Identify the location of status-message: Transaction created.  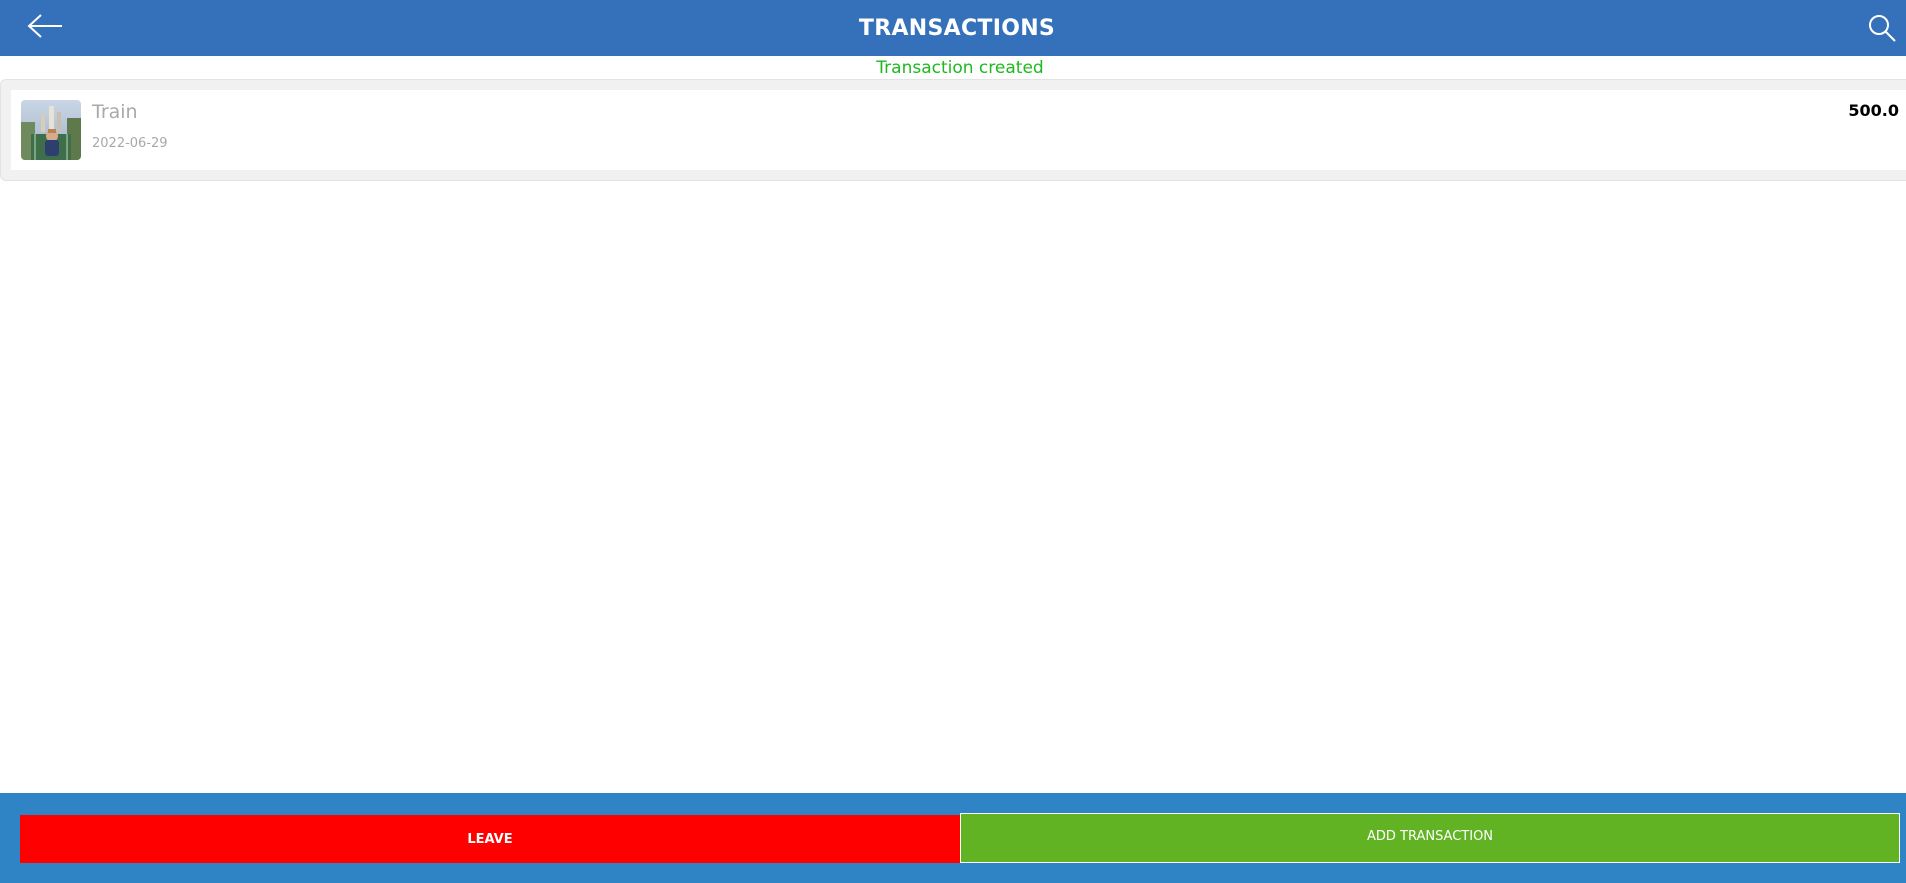
(960, 68).